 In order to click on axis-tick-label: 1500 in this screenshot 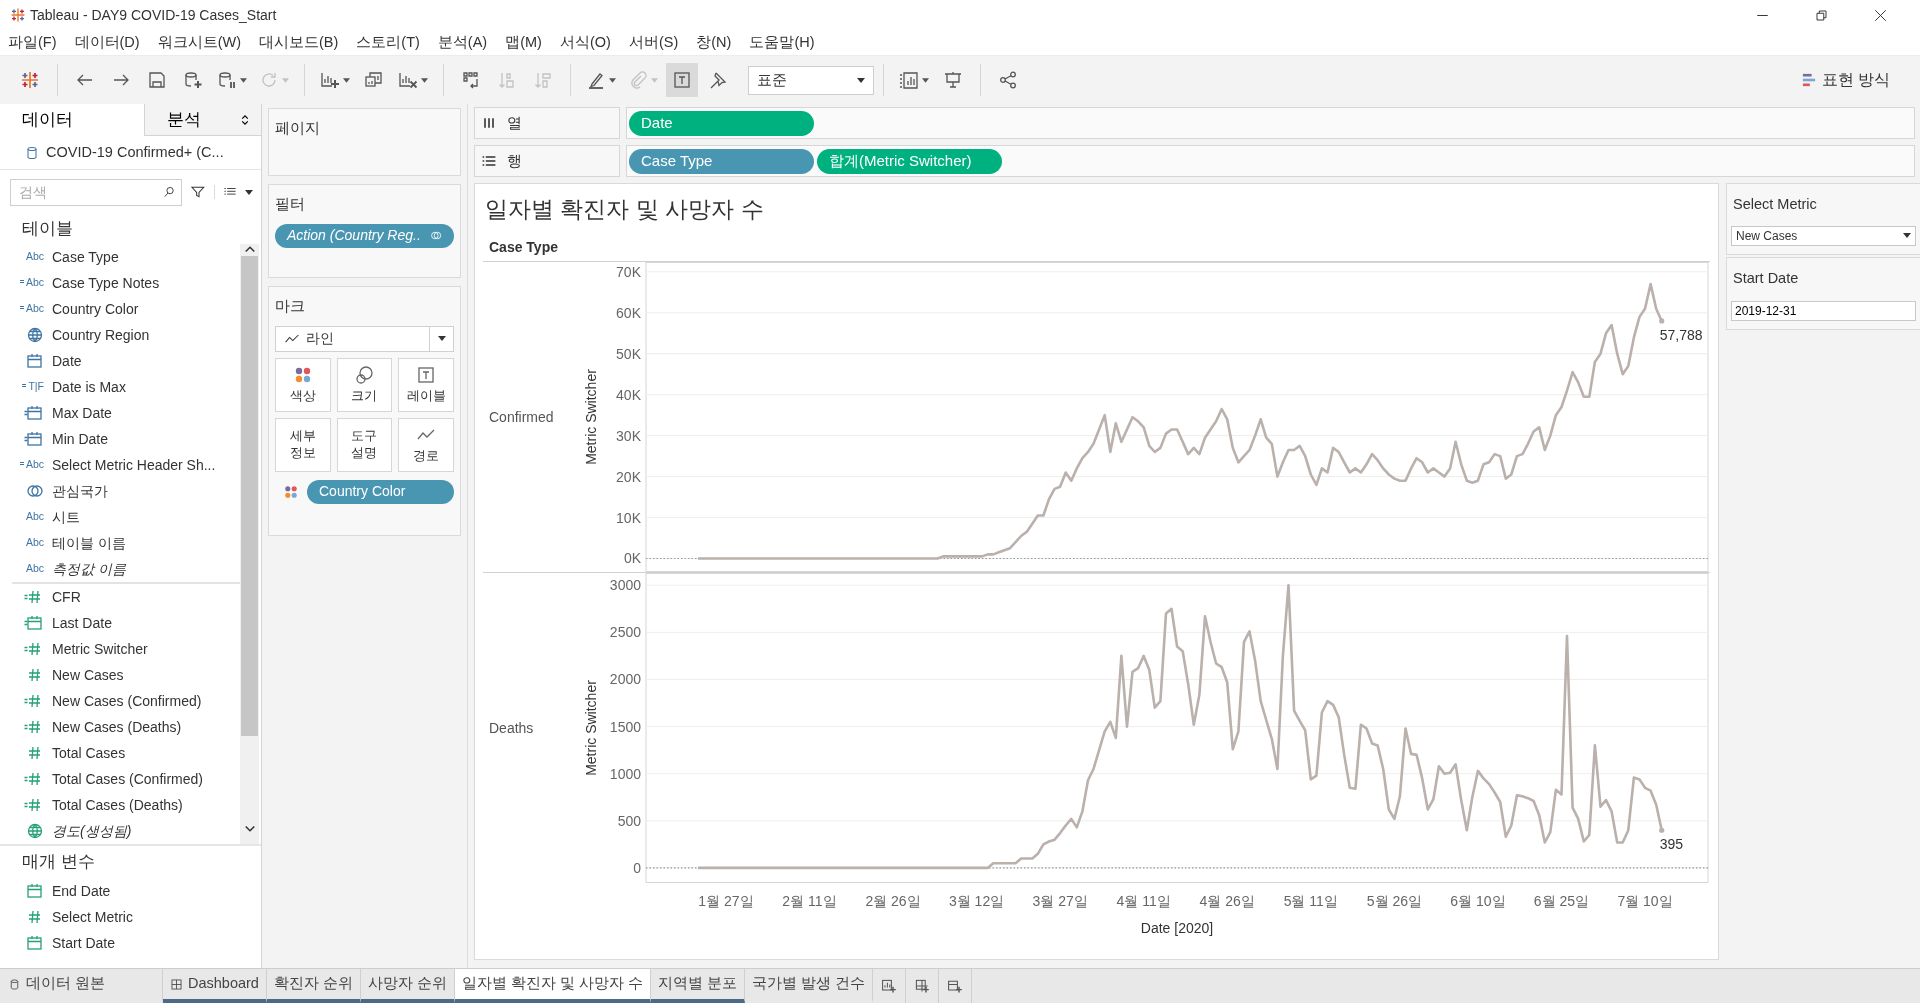, I will do `click(625, 726)`.